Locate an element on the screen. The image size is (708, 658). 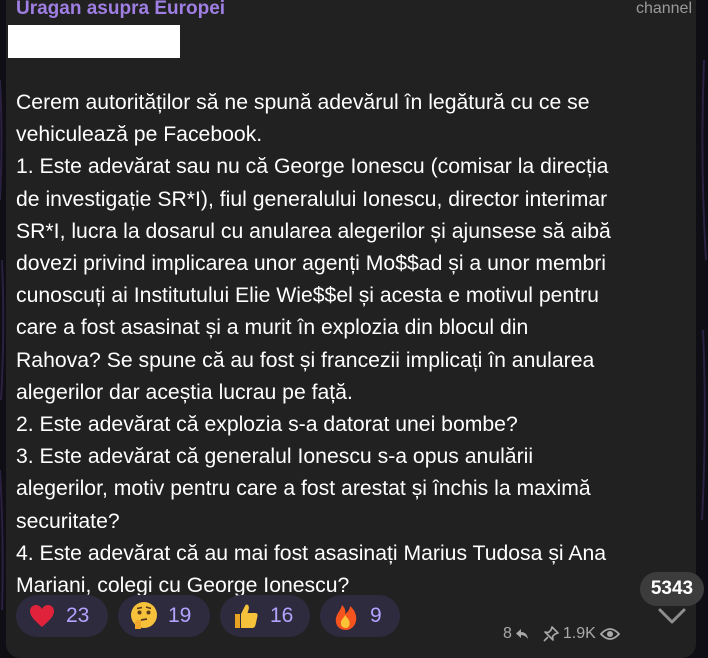
scroll-down-button is located at coordinates (672, 618).